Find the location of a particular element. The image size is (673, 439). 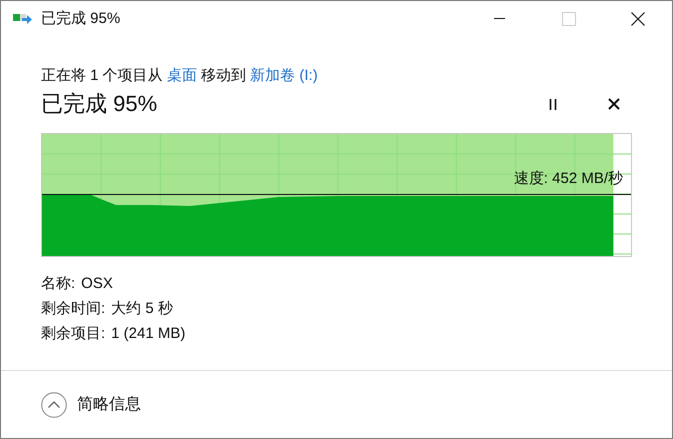

location-link: 新加卷 (I:) is located at coordinates (284, 75).